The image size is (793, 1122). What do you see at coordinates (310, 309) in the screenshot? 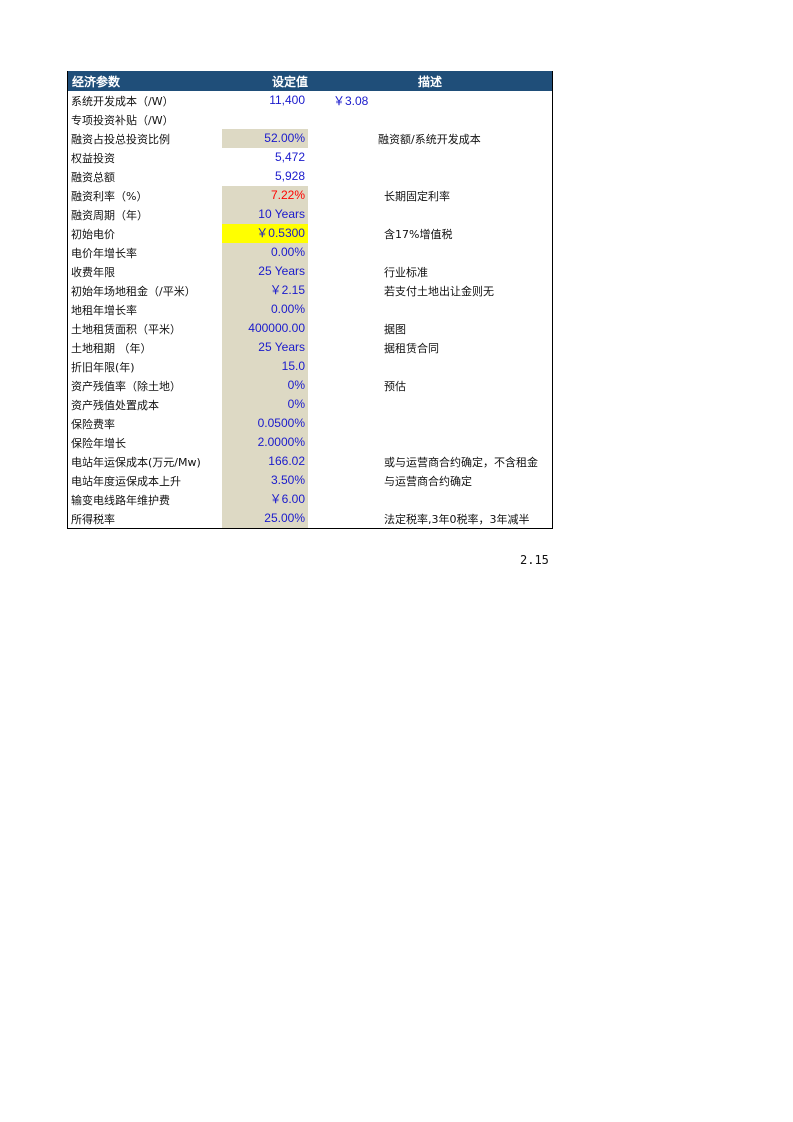
I see `table-row: 地租年增长率 0.00%` at bounding box center [310, 309].